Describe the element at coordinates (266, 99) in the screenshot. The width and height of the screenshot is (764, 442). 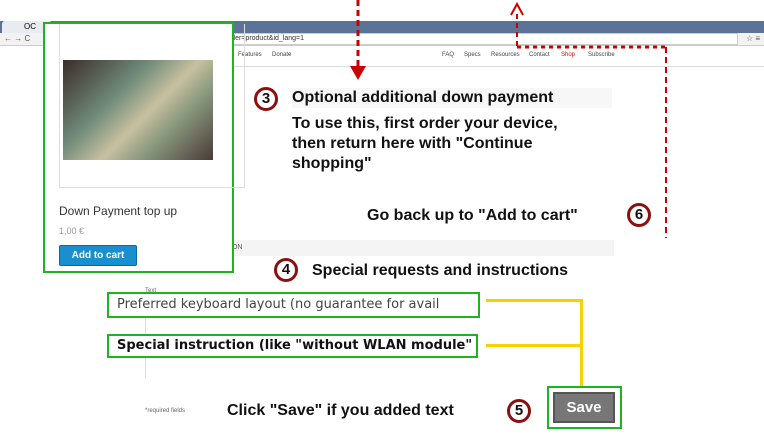
I see `step-3-badge: 3` at that location.